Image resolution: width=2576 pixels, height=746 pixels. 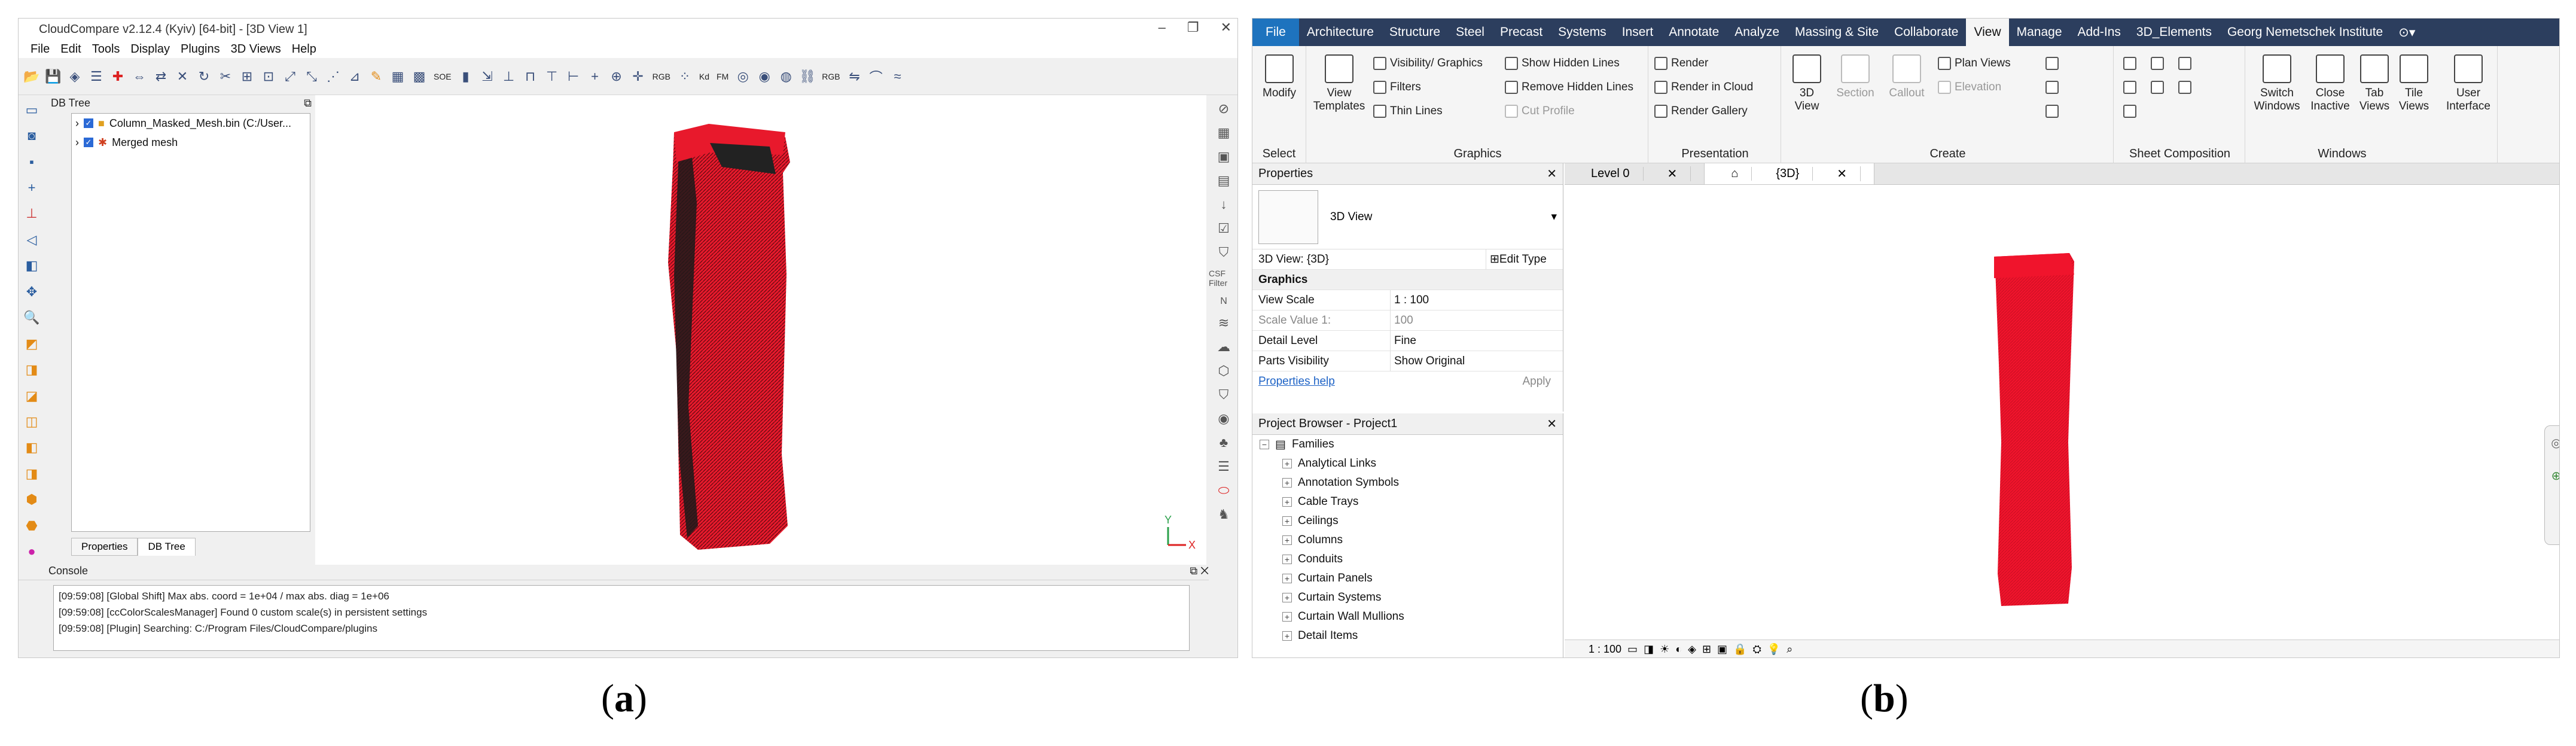 I want to click on crop-icon: ⊞, so click(x=1706, y=649).